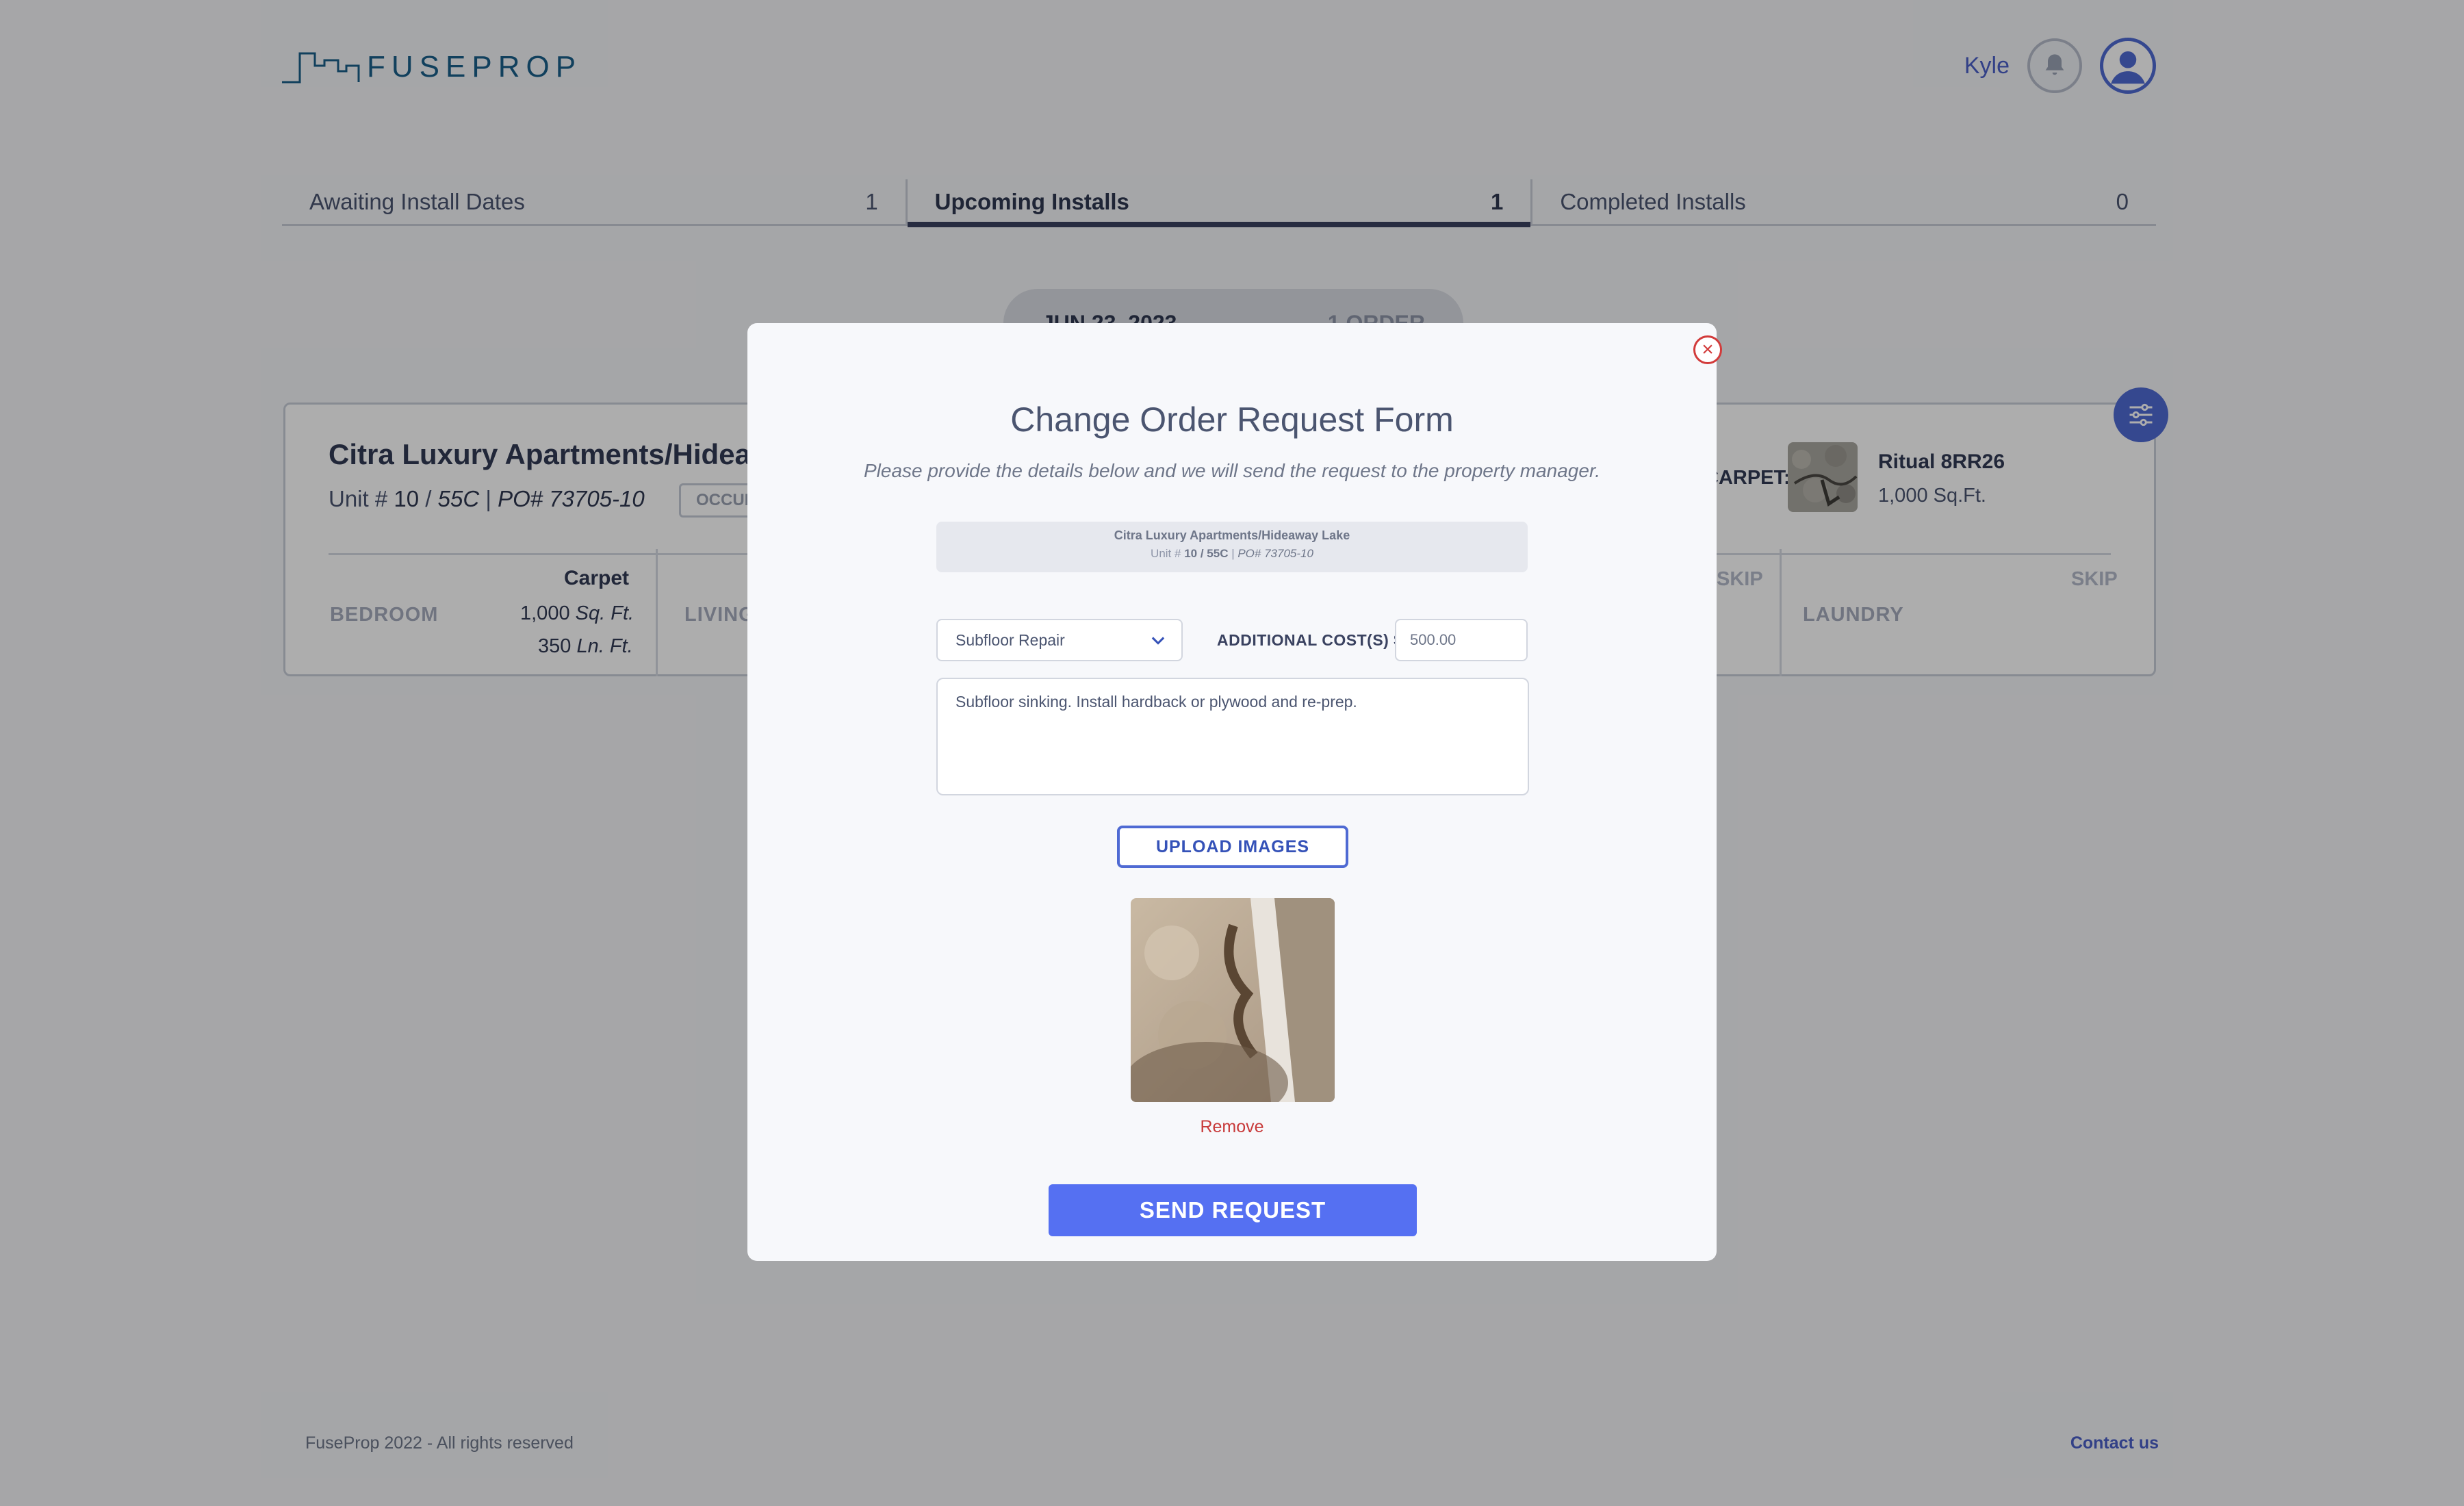 Image resolution: width=2464 pixels, height=1506 pixels. I want to click on send-request-button: SEND REQUEST, so click(1233, 1210).